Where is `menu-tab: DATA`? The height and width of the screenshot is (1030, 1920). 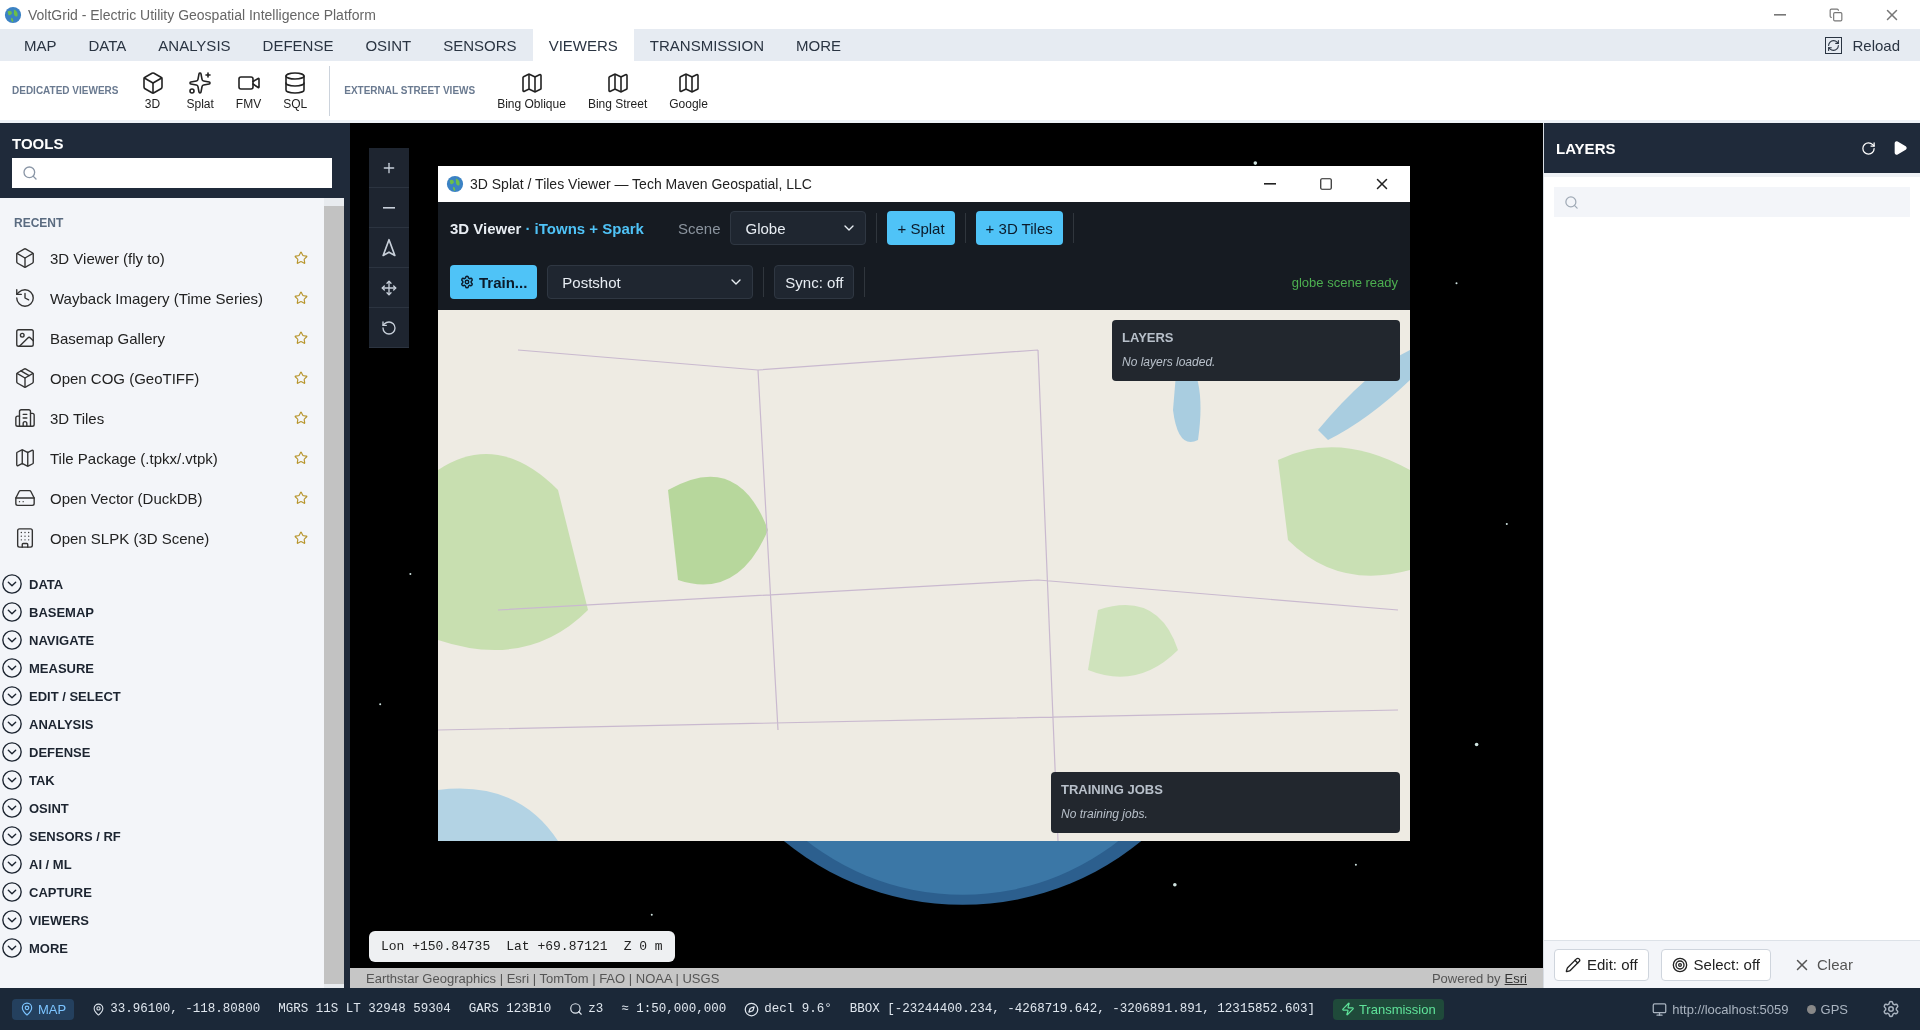 menu-tab: DATA is located at coordinates (107, 45).